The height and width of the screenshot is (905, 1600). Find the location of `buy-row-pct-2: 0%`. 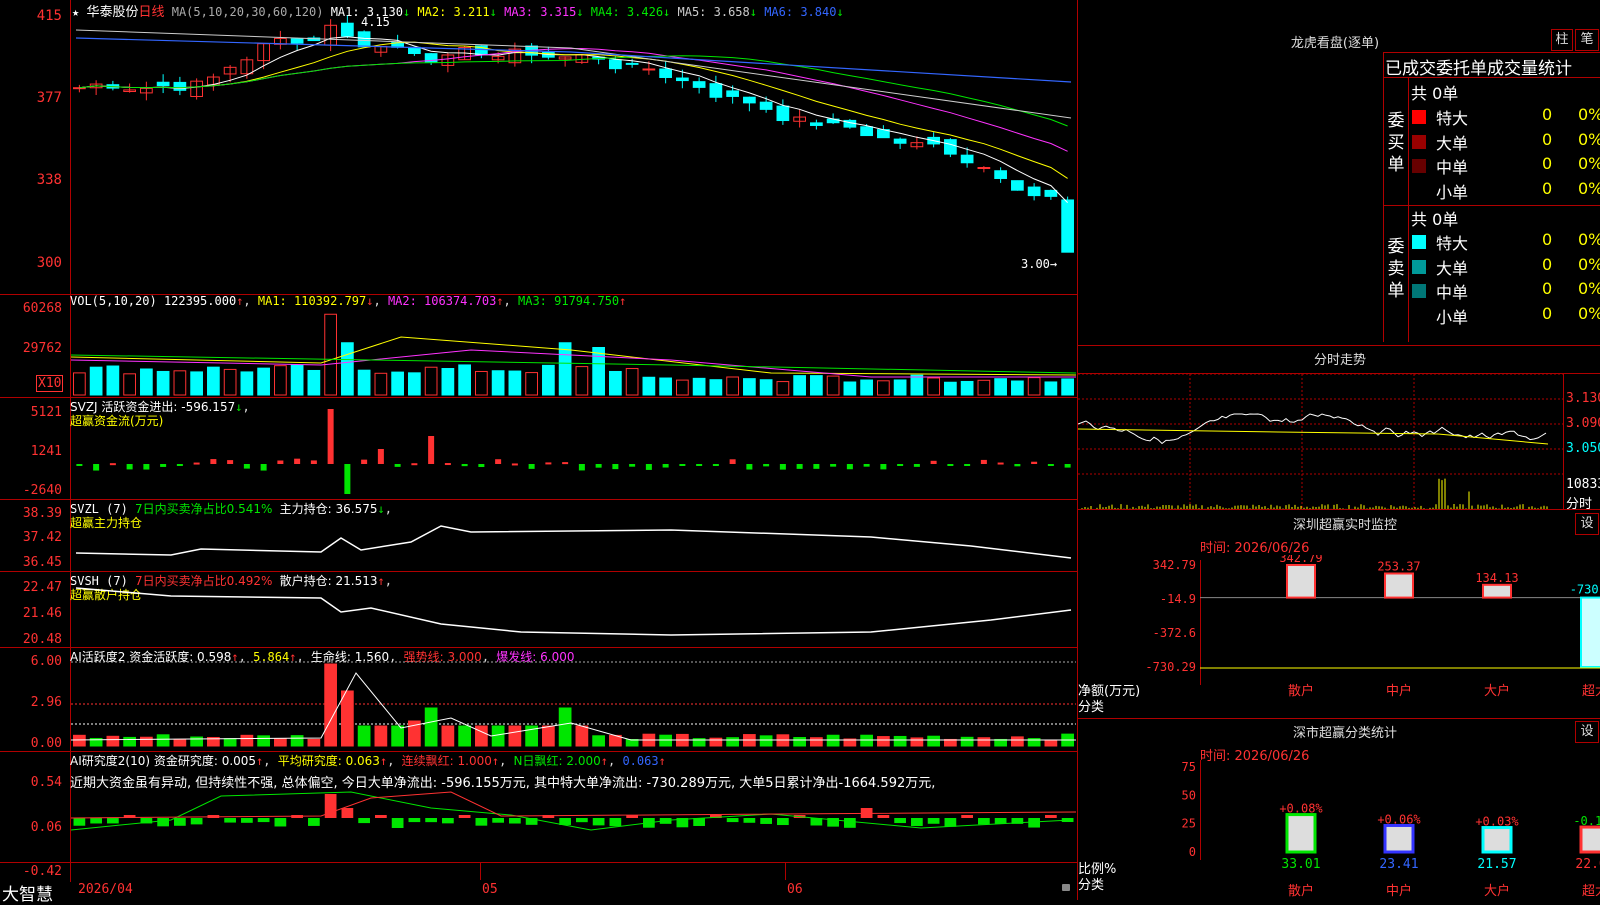

buy-row-pct-2: 0% is located at coordinates (1589, 163).